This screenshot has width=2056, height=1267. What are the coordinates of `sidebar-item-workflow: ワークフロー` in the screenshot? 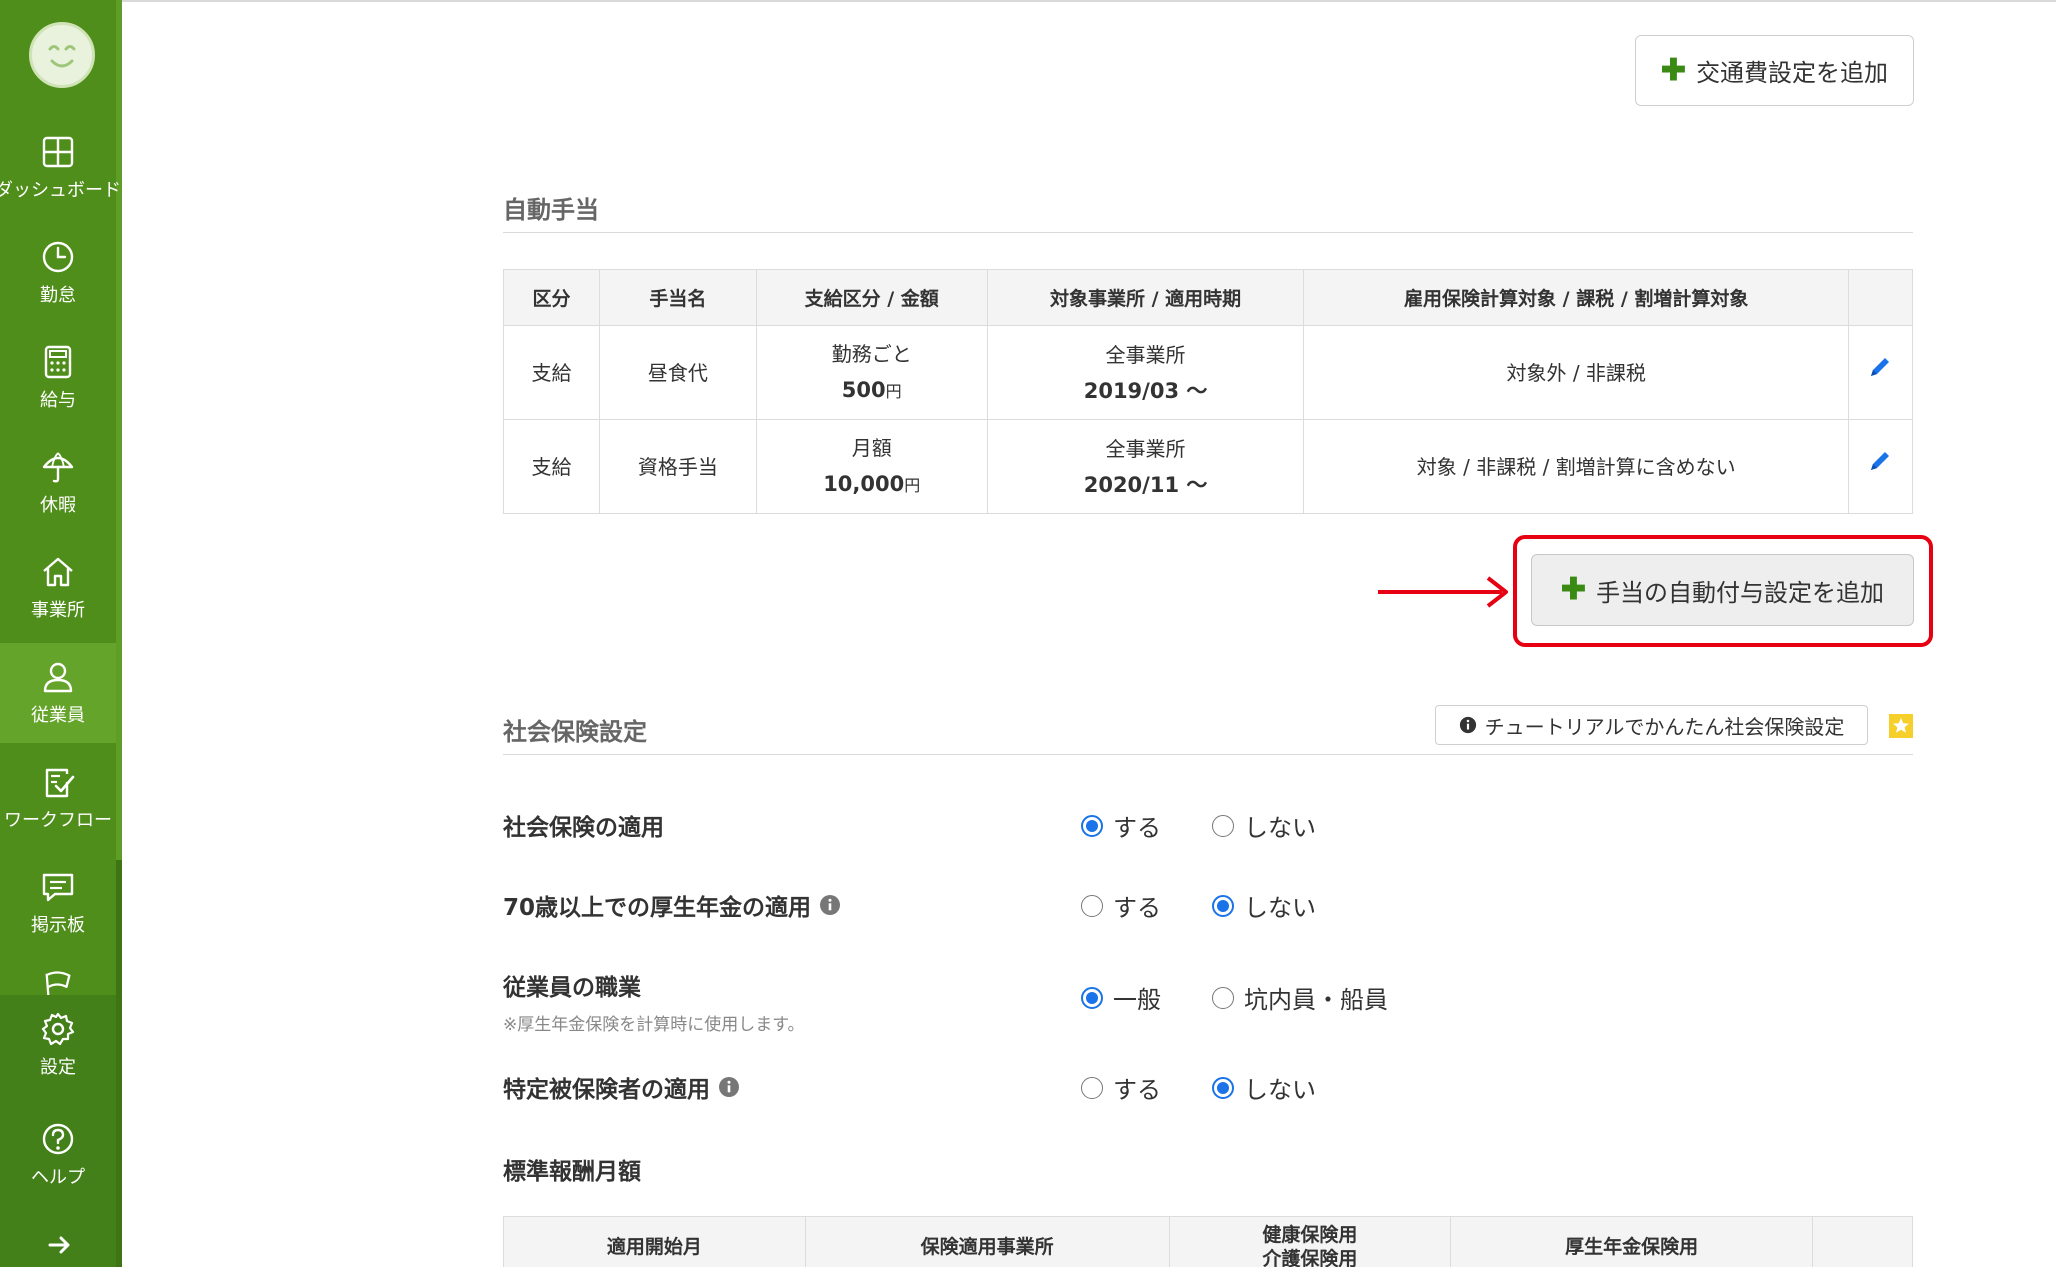 It's located at (58, 798).